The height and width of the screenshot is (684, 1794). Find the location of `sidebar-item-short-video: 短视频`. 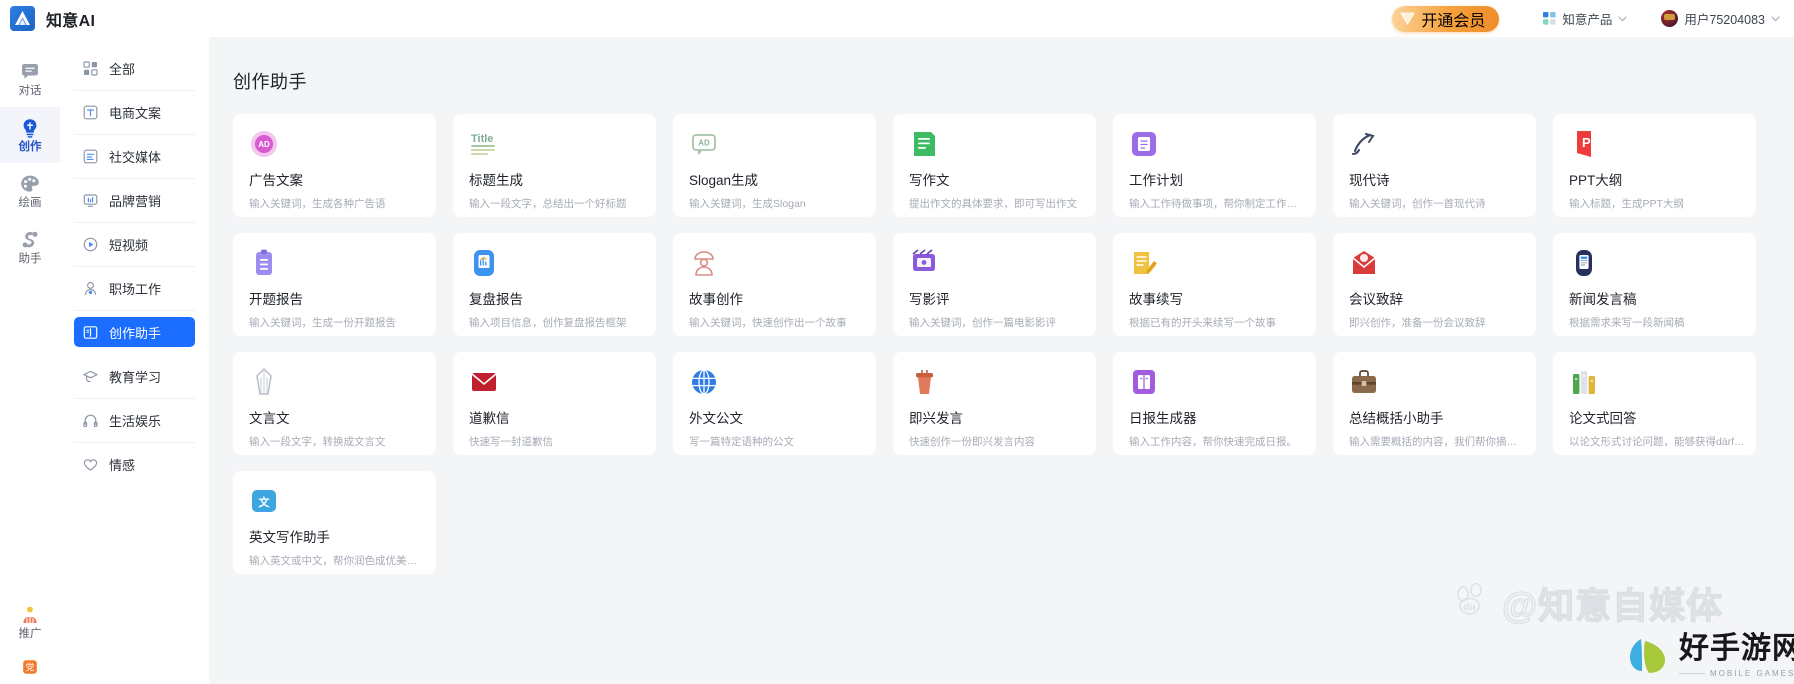

sidebar-item-short-video: 短视频 is located at coordinates (134, 244).